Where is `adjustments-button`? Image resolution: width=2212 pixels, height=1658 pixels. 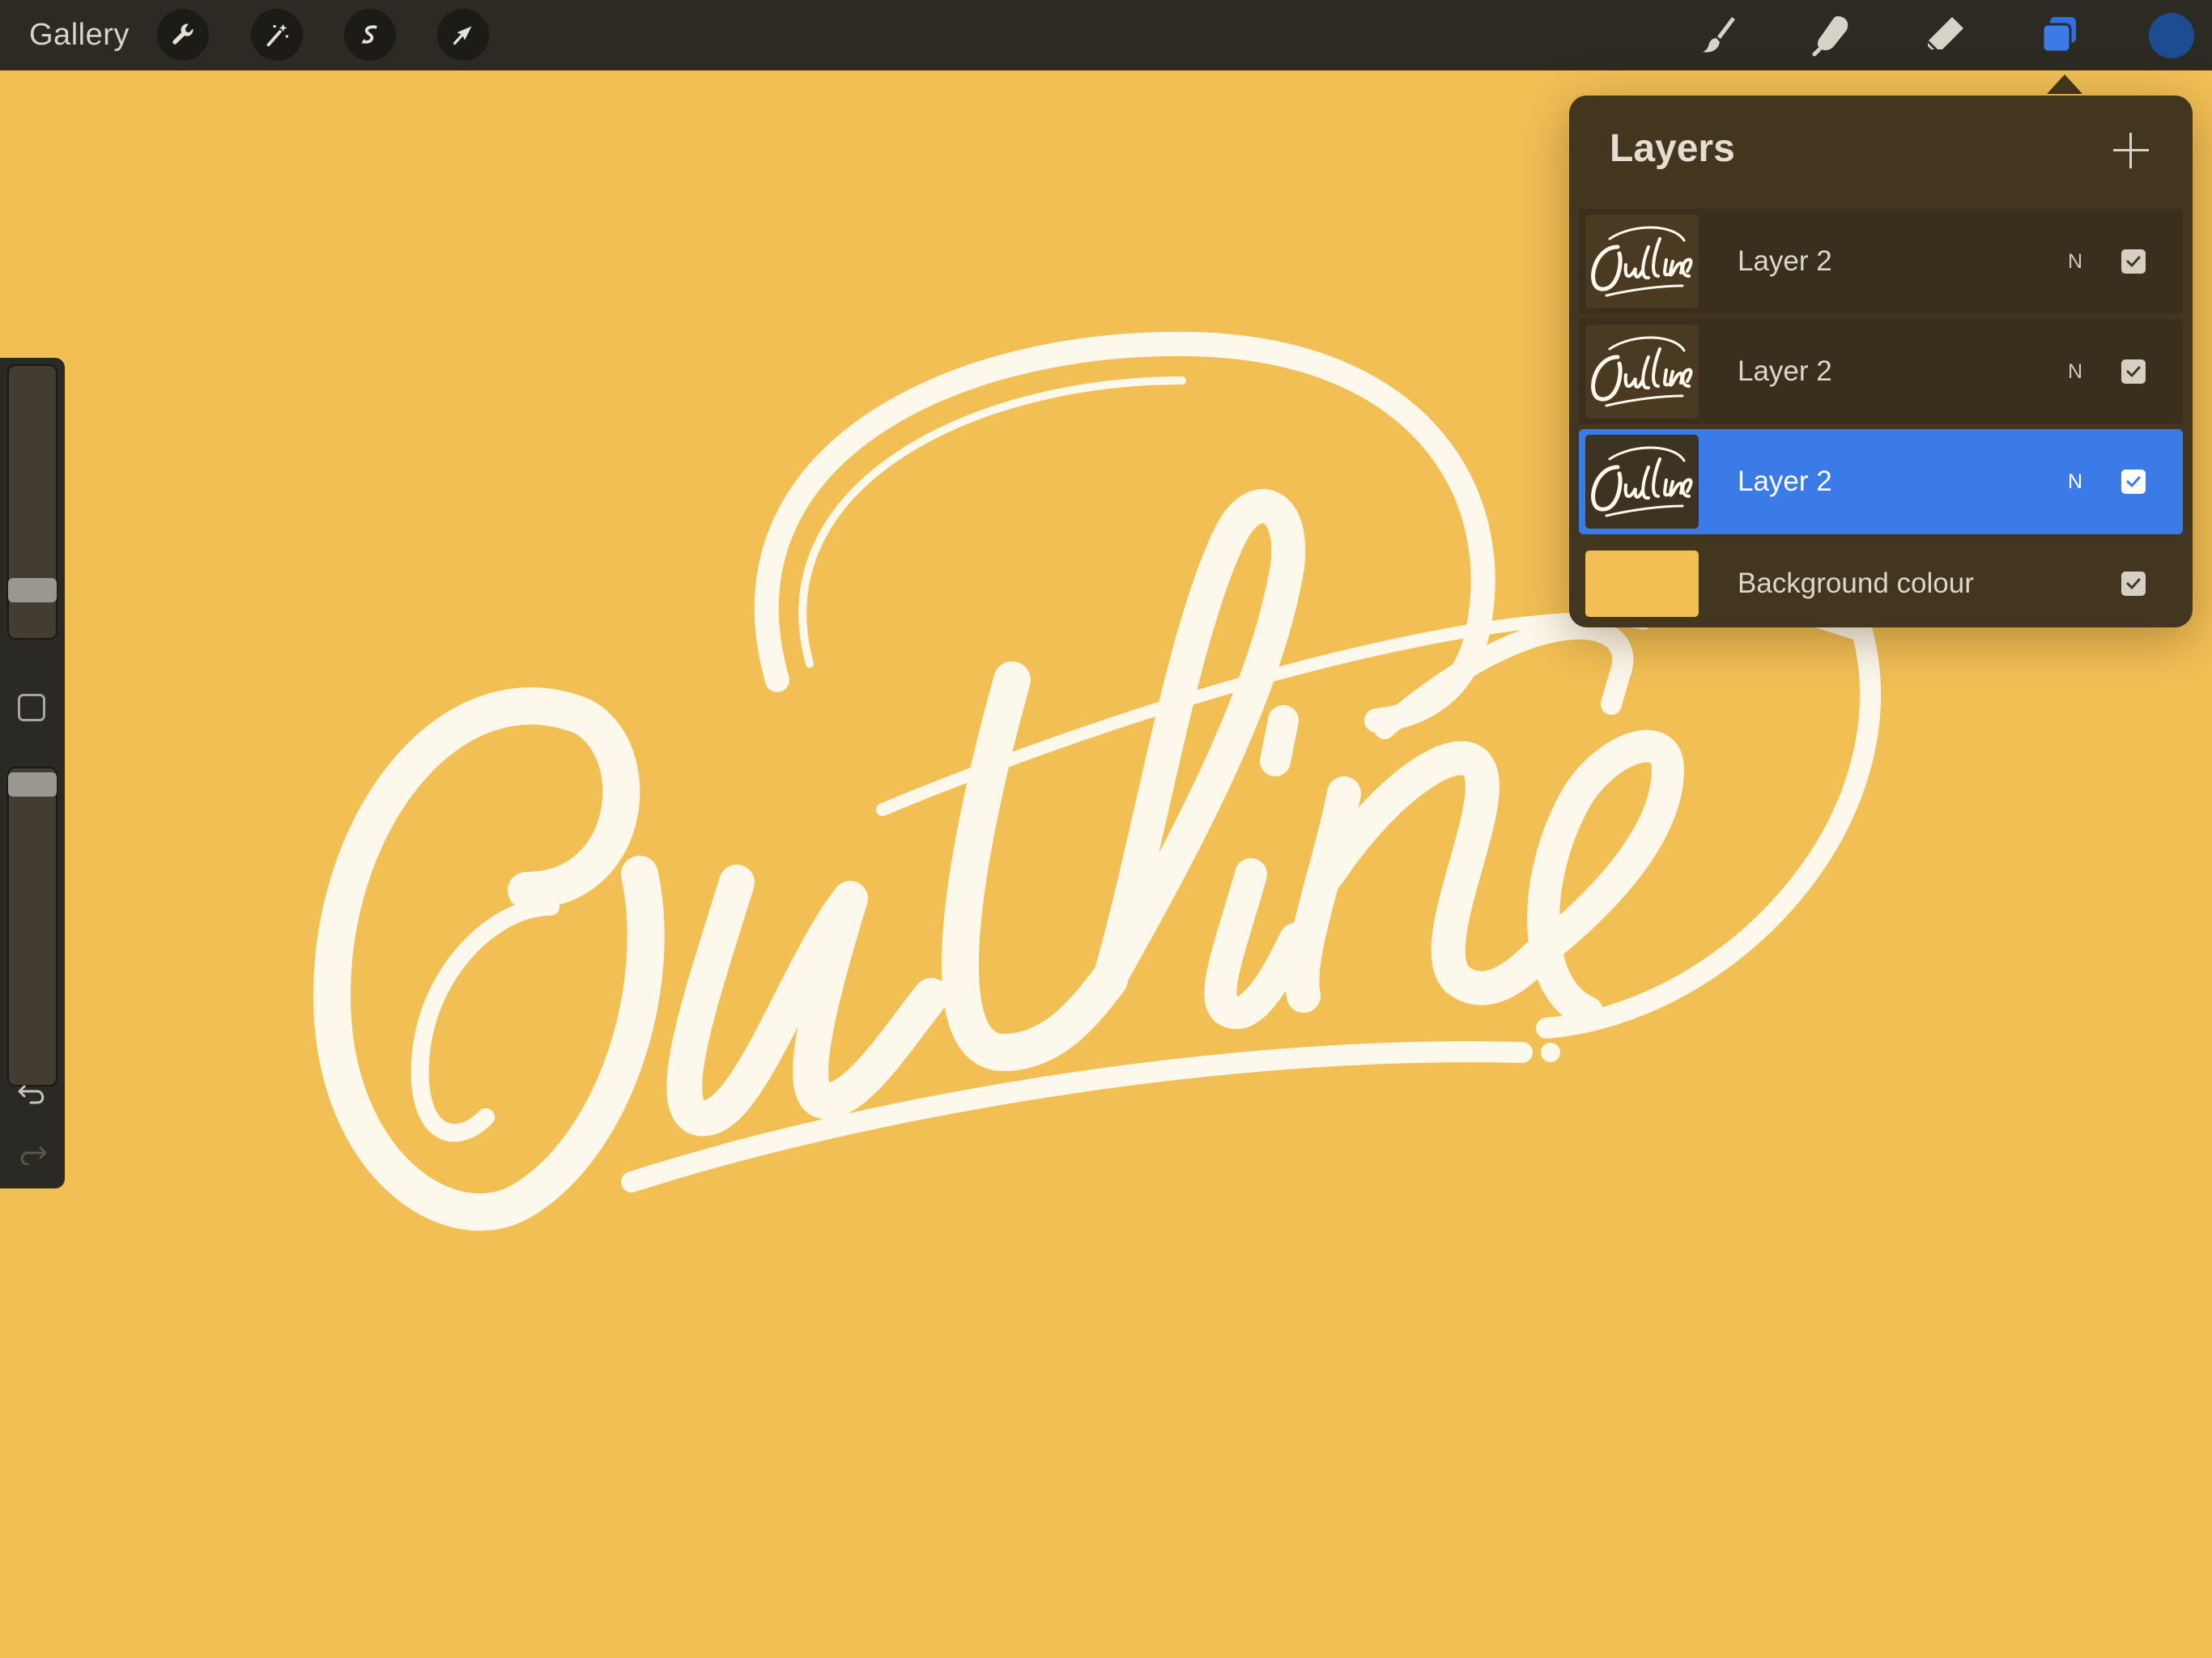 adjustments-button is located at coordinates (277, 35).